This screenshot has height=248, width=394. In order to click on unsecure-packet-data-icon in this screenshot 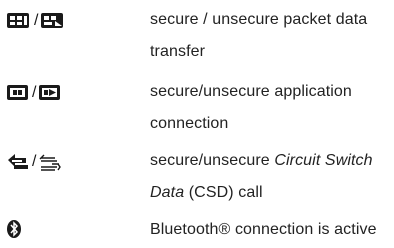, I will do `click(53, 21)`.